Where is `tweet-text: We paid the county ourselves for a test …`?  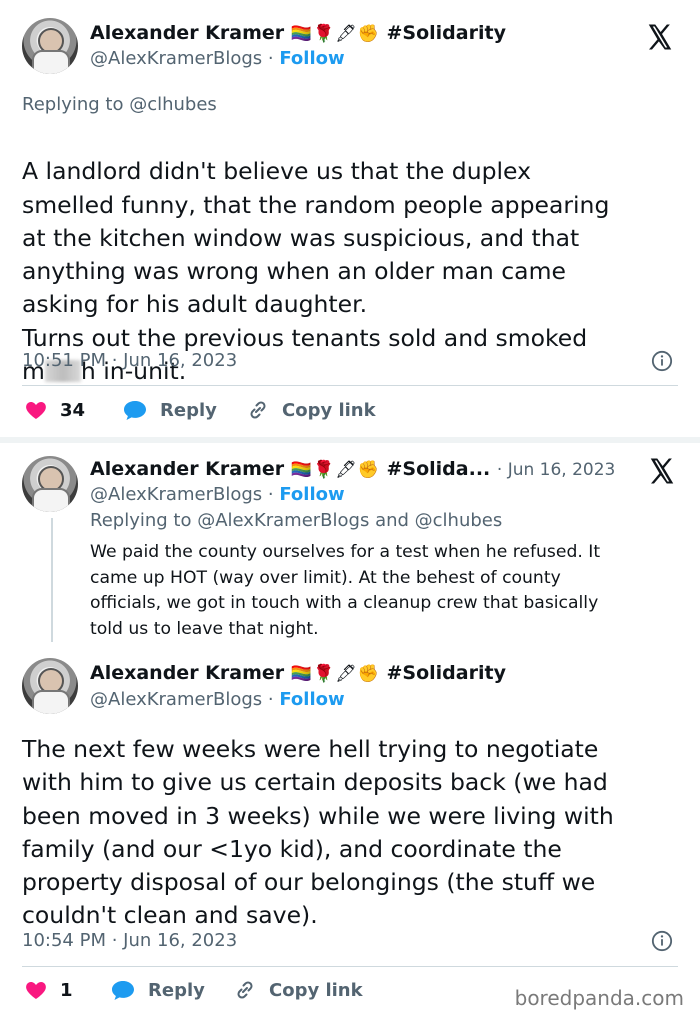
tweet-text: We paid the county ourselves for a test … is located at coordinates (345, 590).